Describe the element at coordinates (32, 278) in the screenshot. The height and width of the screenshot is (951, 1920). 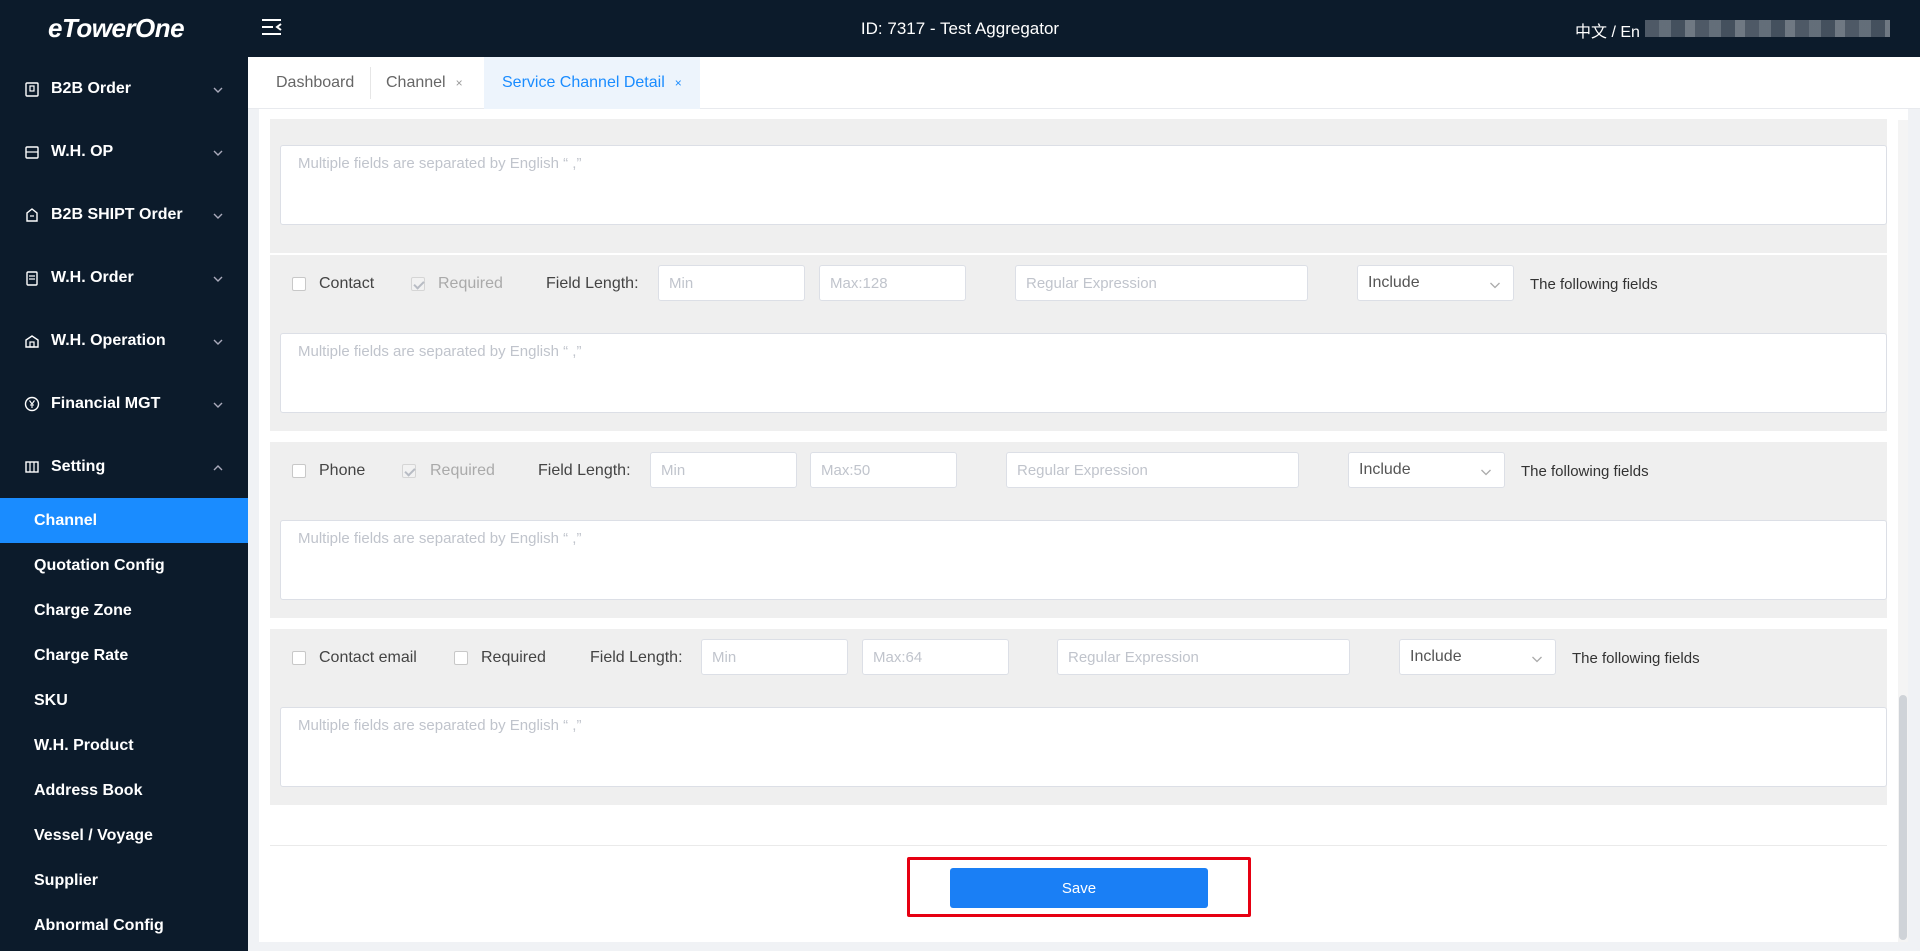
I see `clipboard-icon` at that location.